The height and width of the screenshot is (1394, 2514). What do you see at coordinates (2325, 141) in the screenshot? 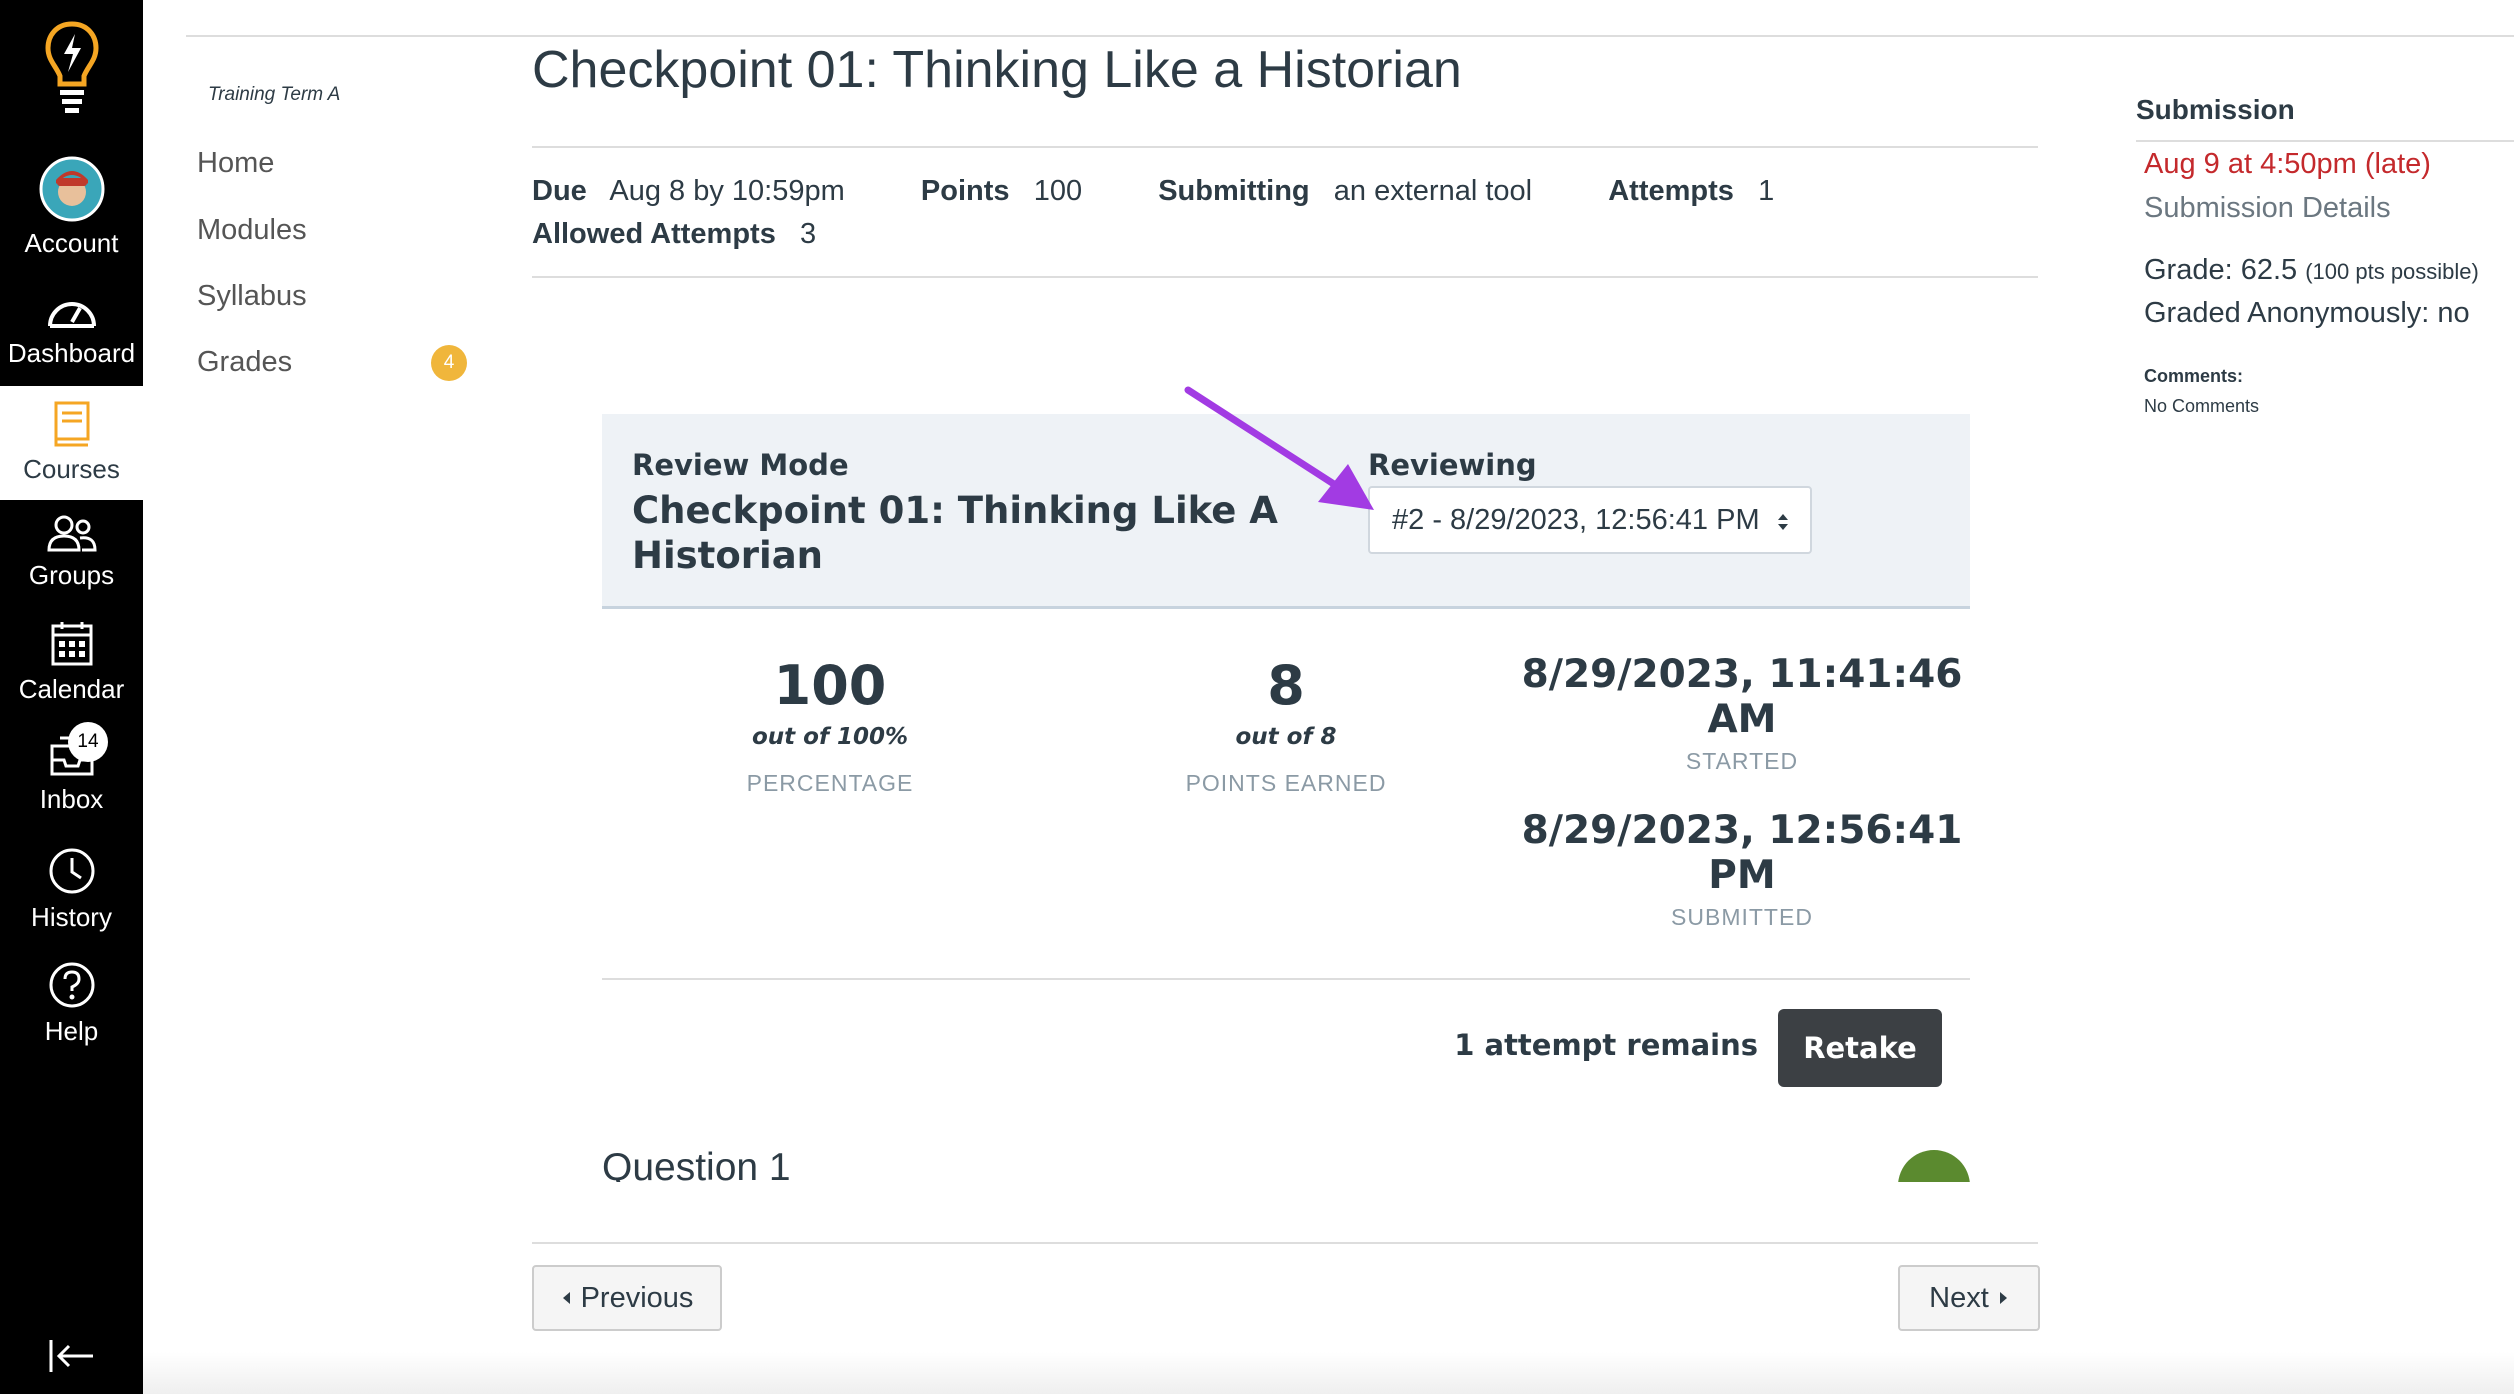
I see `submission-heading-divider` at bounding box center [2325, 141].